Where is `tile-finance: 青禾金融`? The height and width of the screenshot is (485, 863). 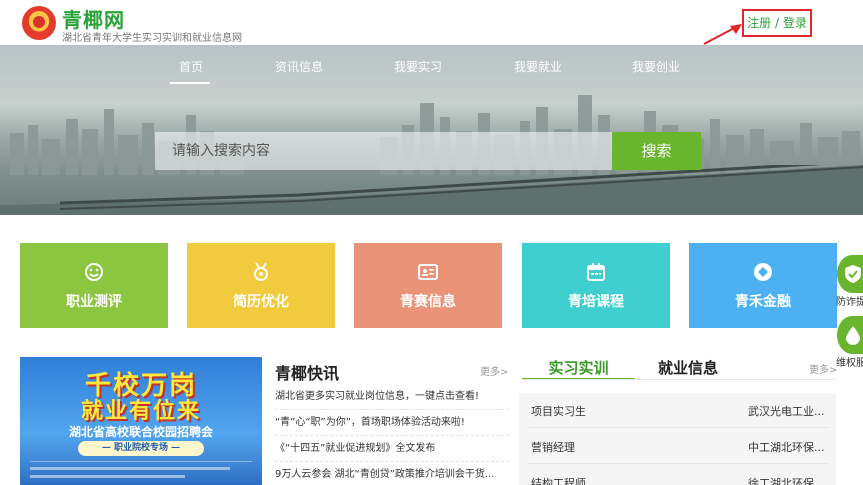
tile-finance: 青禾金融 is located at coordinates (763, 285).